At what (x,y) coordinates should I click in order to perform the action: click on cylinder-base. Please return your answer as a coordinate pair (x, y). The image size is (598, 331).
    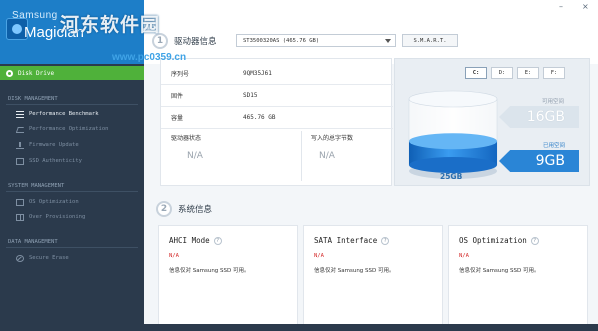
    Looking at the image, I should click on (453, 165).